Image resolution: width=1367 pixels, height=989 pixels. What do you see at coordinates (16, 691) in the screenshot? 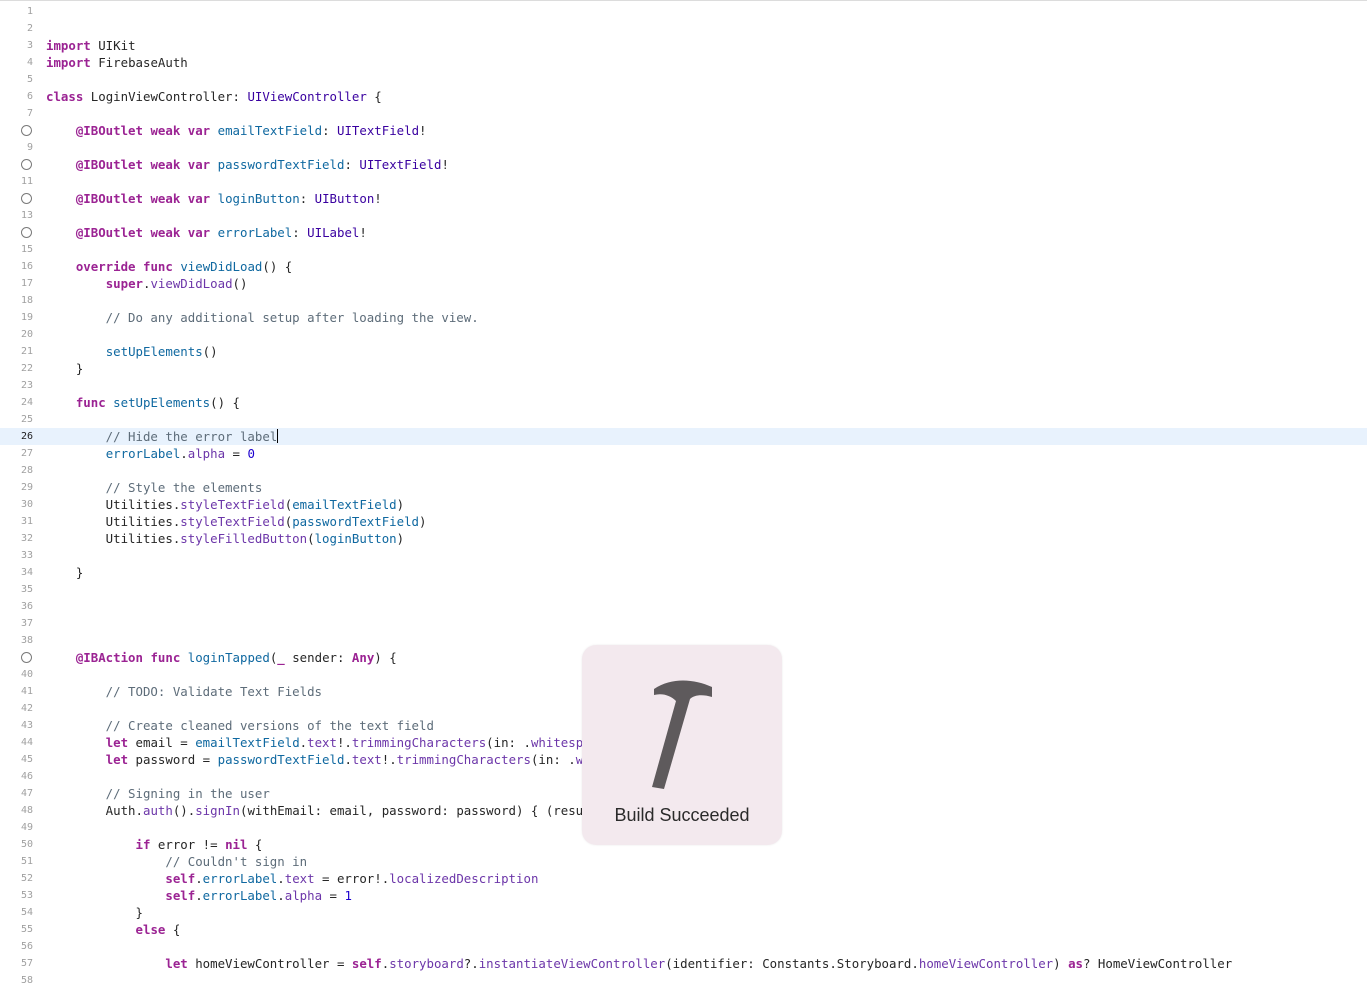
I see `line-number: 41` at bounding box center [16, 691].